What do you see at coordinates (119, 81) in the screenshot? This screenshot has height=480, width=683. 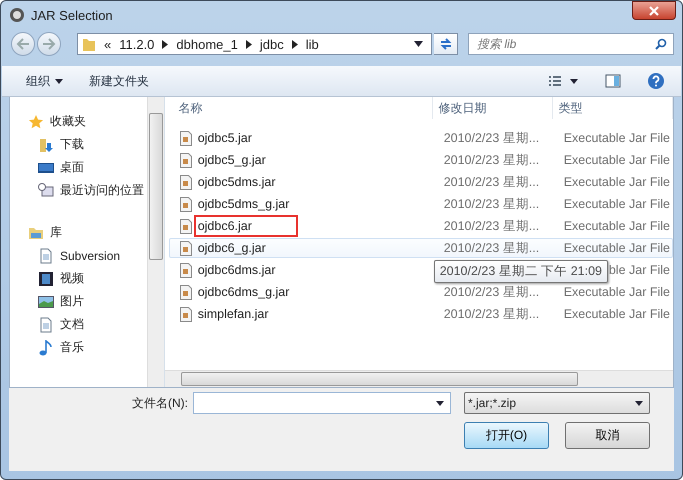 I see `new-folder-button: 新建文件夹` at bounding box center [119, 81].